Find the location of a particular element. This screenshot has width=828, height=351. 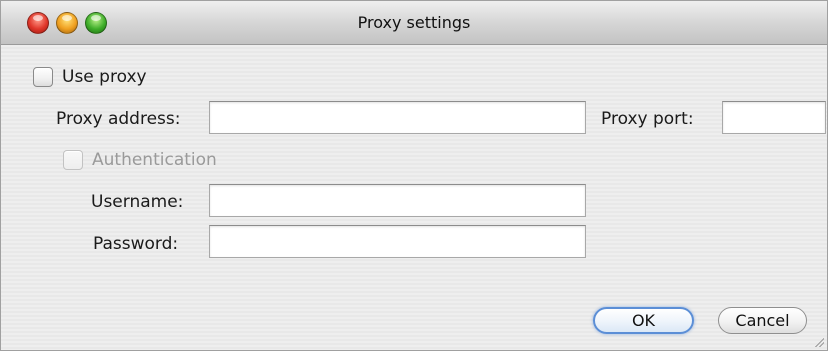

proxy-port-label: Proxy port: is located at coordinates (647, 119).